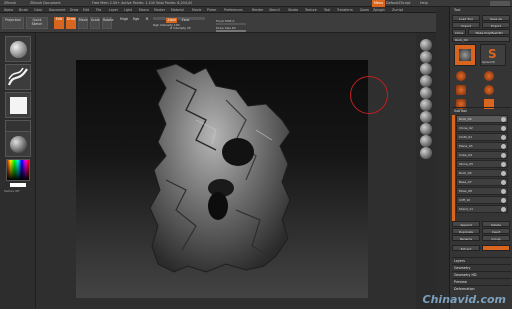 The image size is (512, 309). I want to click on s-brush-icon: S, so click(492, 54).